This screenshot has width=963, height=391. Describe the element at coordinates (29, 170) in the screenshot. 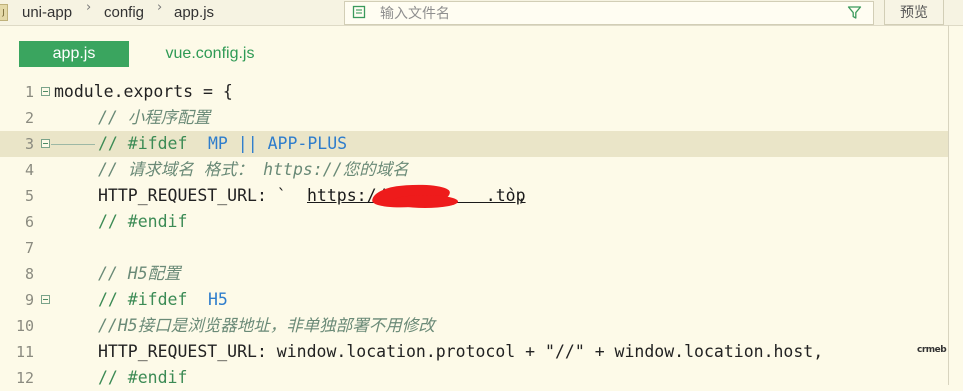

I see `line-number: 4` at that location.